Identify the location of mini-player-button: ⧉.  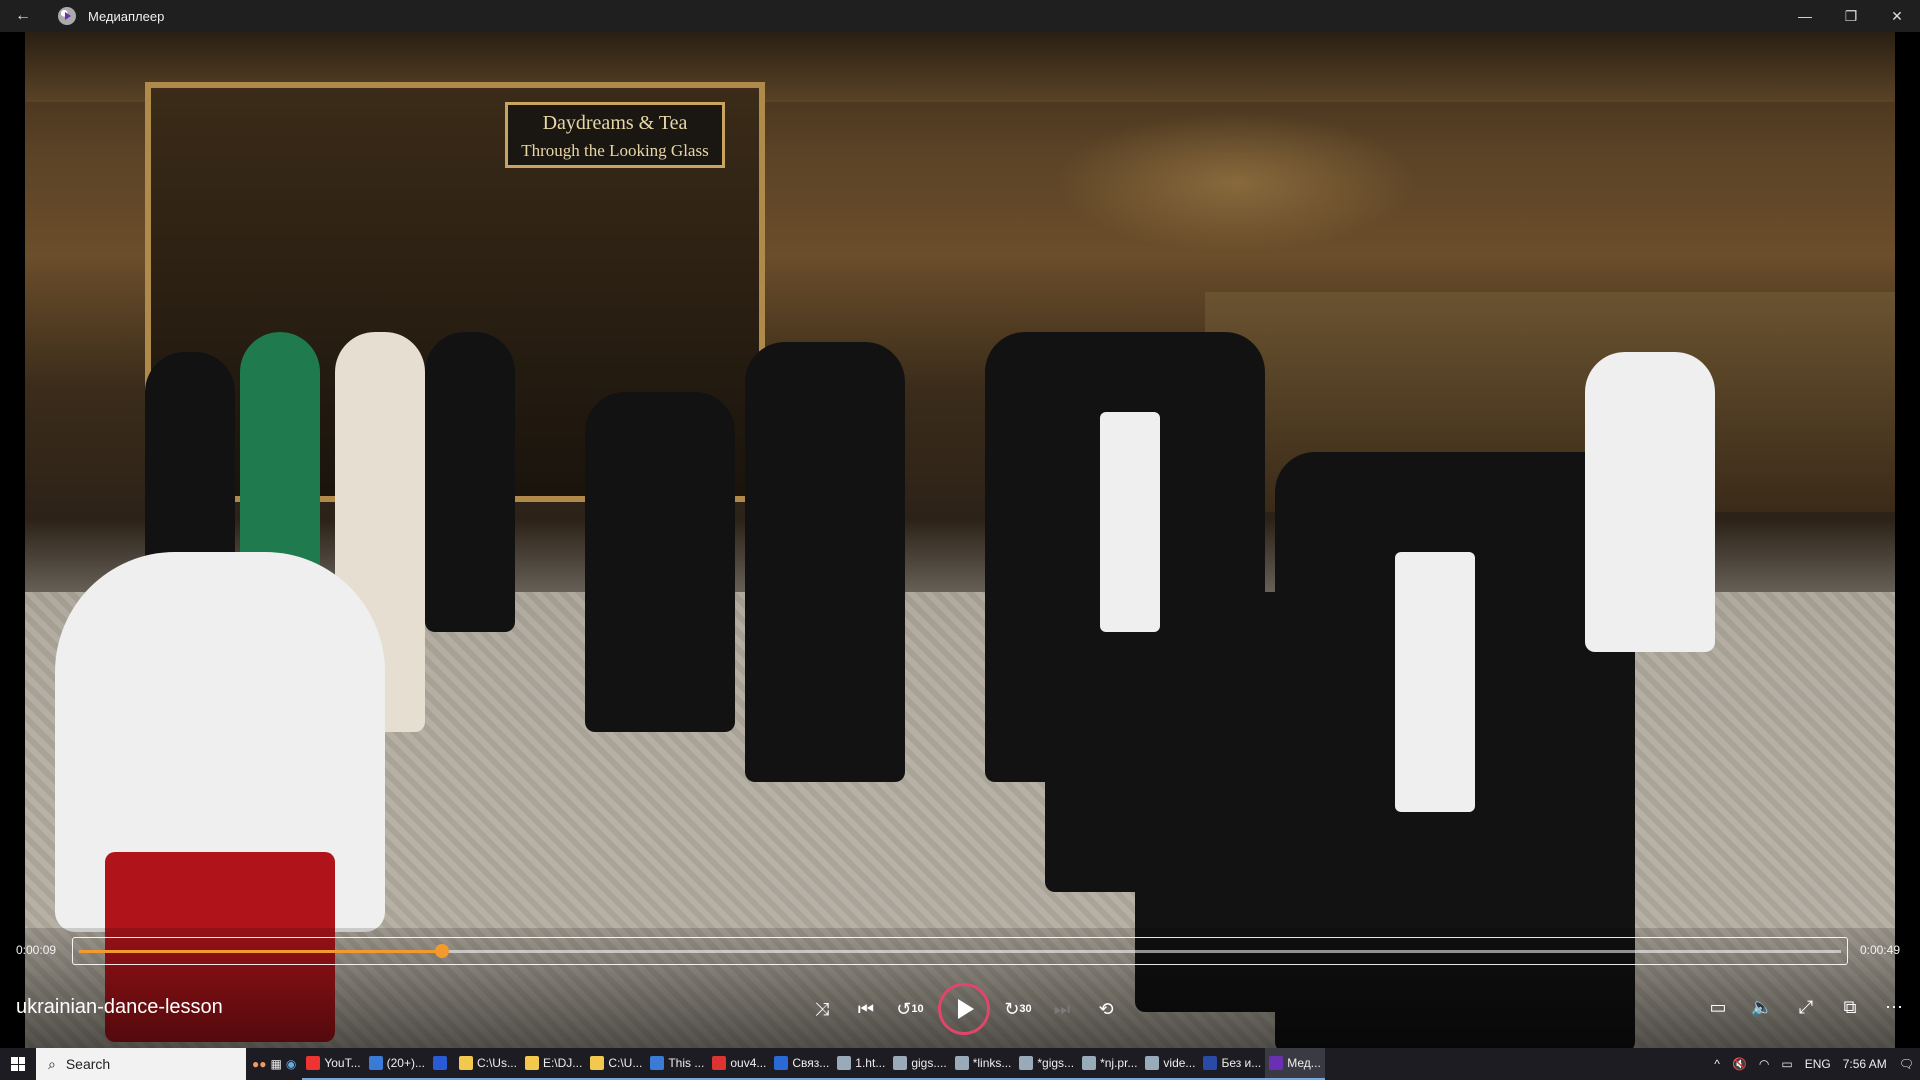
(1850, 1007).